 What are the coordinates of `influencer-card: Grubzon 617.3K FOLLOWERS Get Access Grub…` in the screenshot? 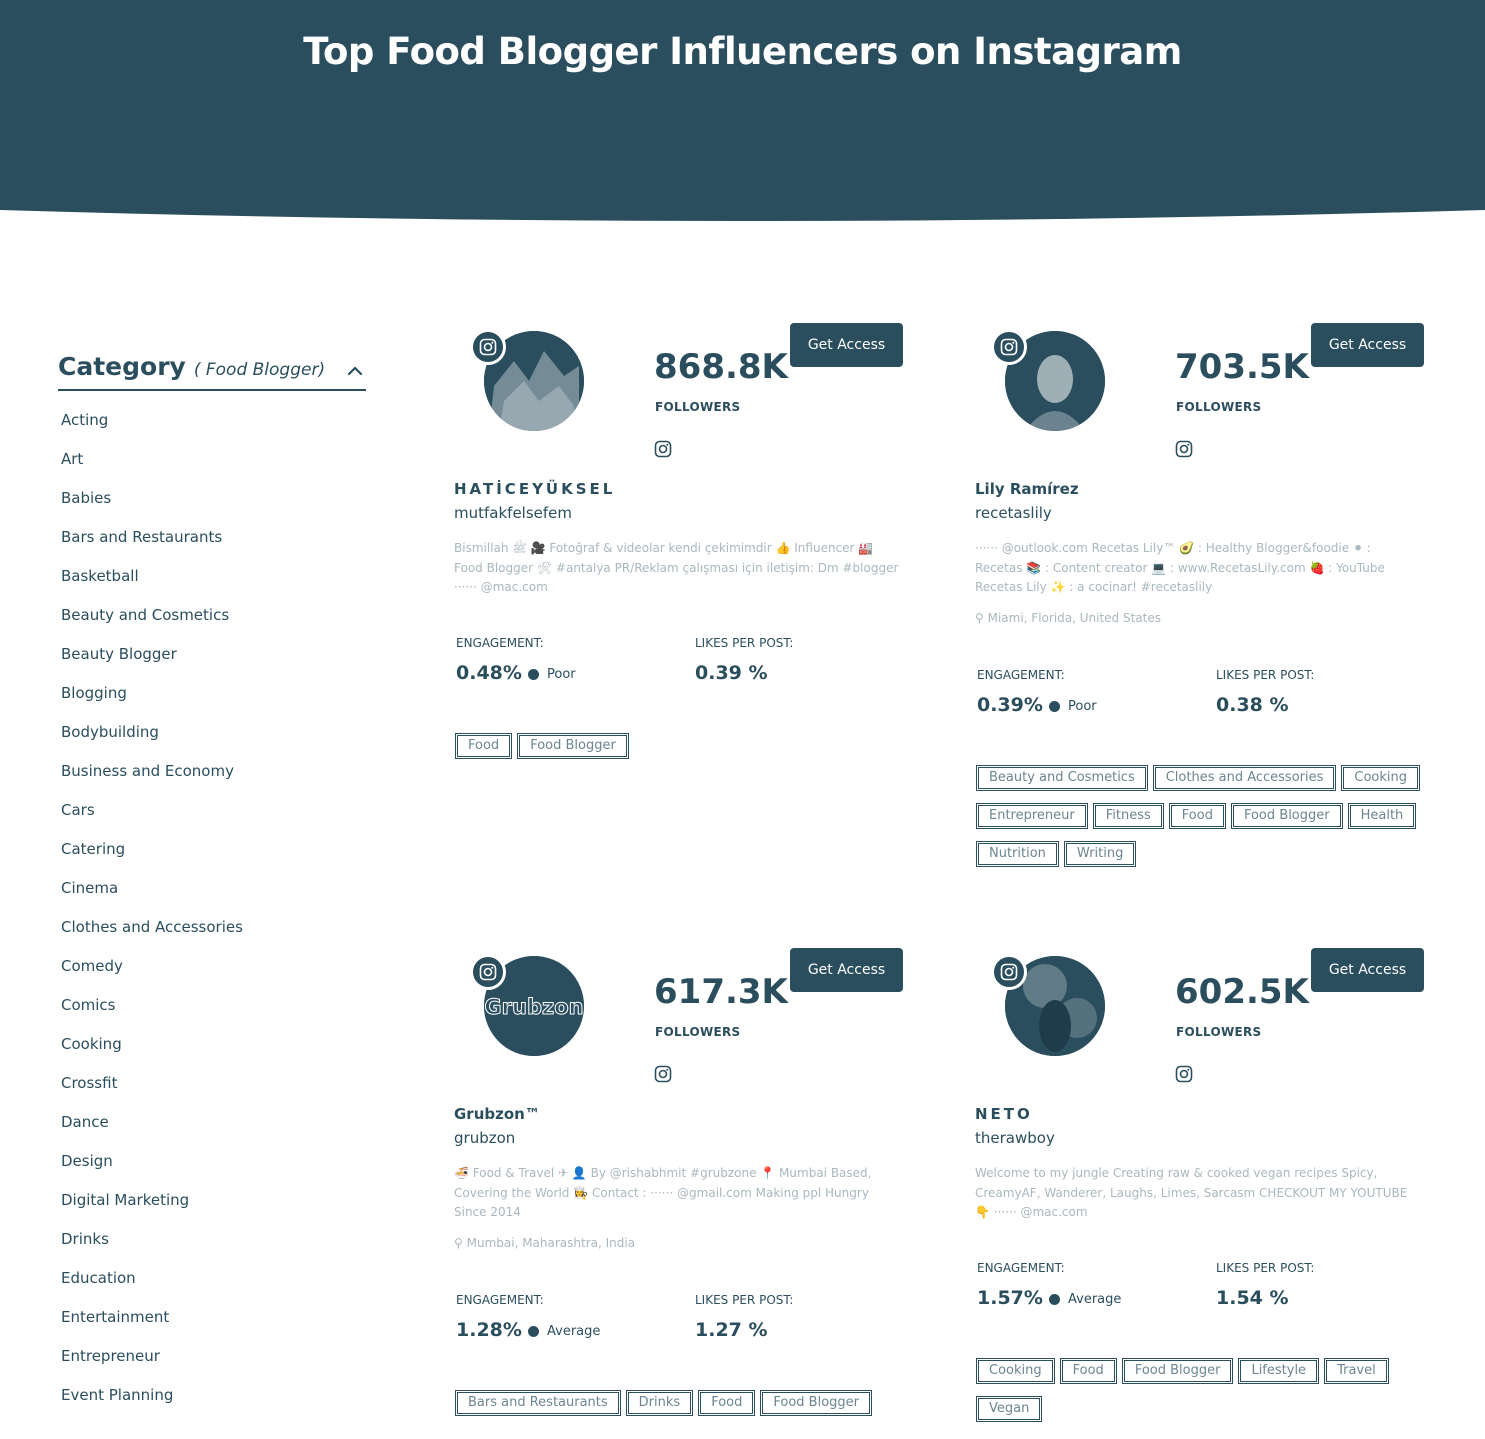 It's located at (684, 1193).